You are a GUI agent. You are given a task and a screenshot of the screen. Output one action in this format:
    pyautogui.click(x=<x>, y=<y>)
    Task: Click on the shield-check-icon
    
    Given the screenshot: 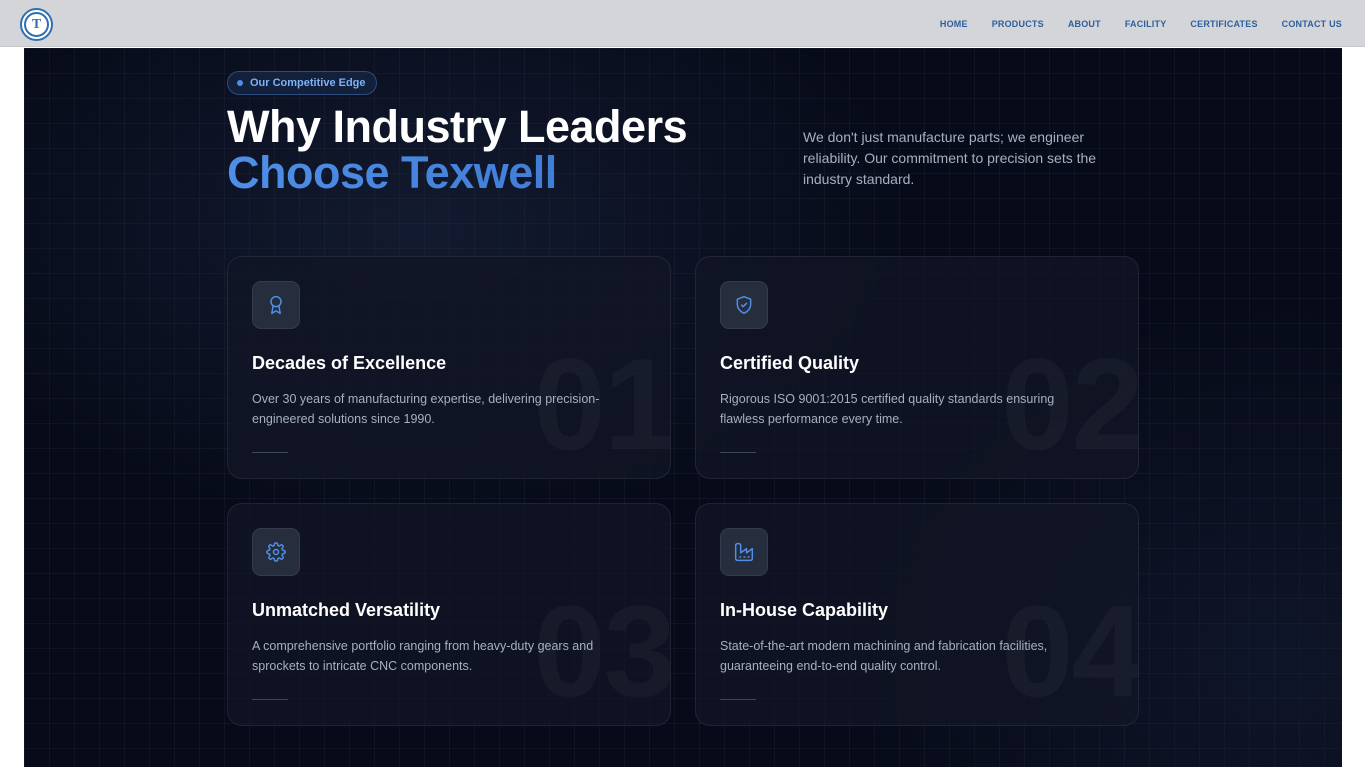 What is the action you would take?
    pyautogui.click(x=744, y=305)
    